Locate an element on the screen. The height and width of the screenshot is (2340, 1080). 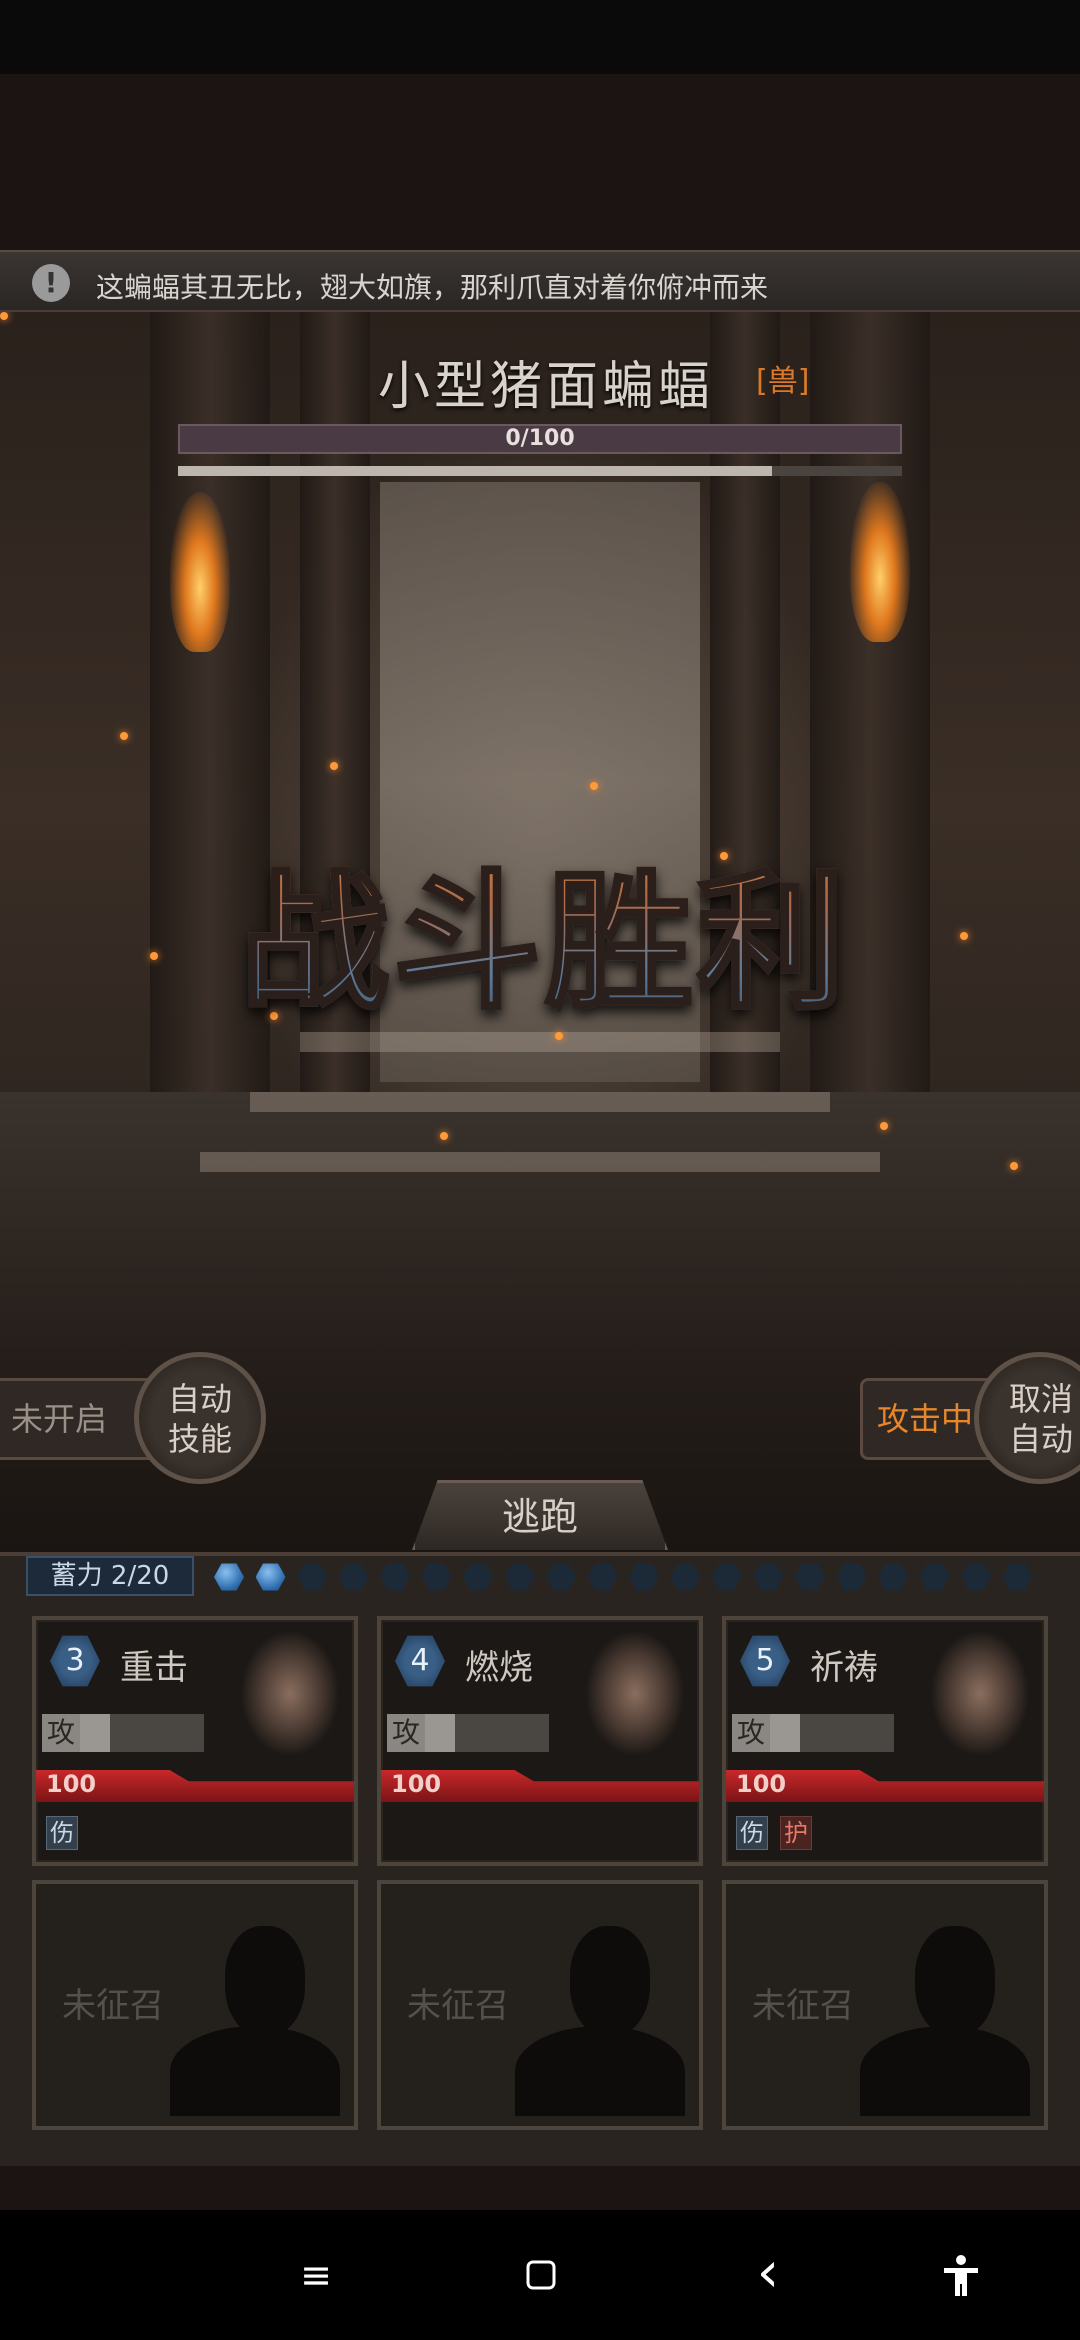
home-icon is located at coordinates (541, 2276).